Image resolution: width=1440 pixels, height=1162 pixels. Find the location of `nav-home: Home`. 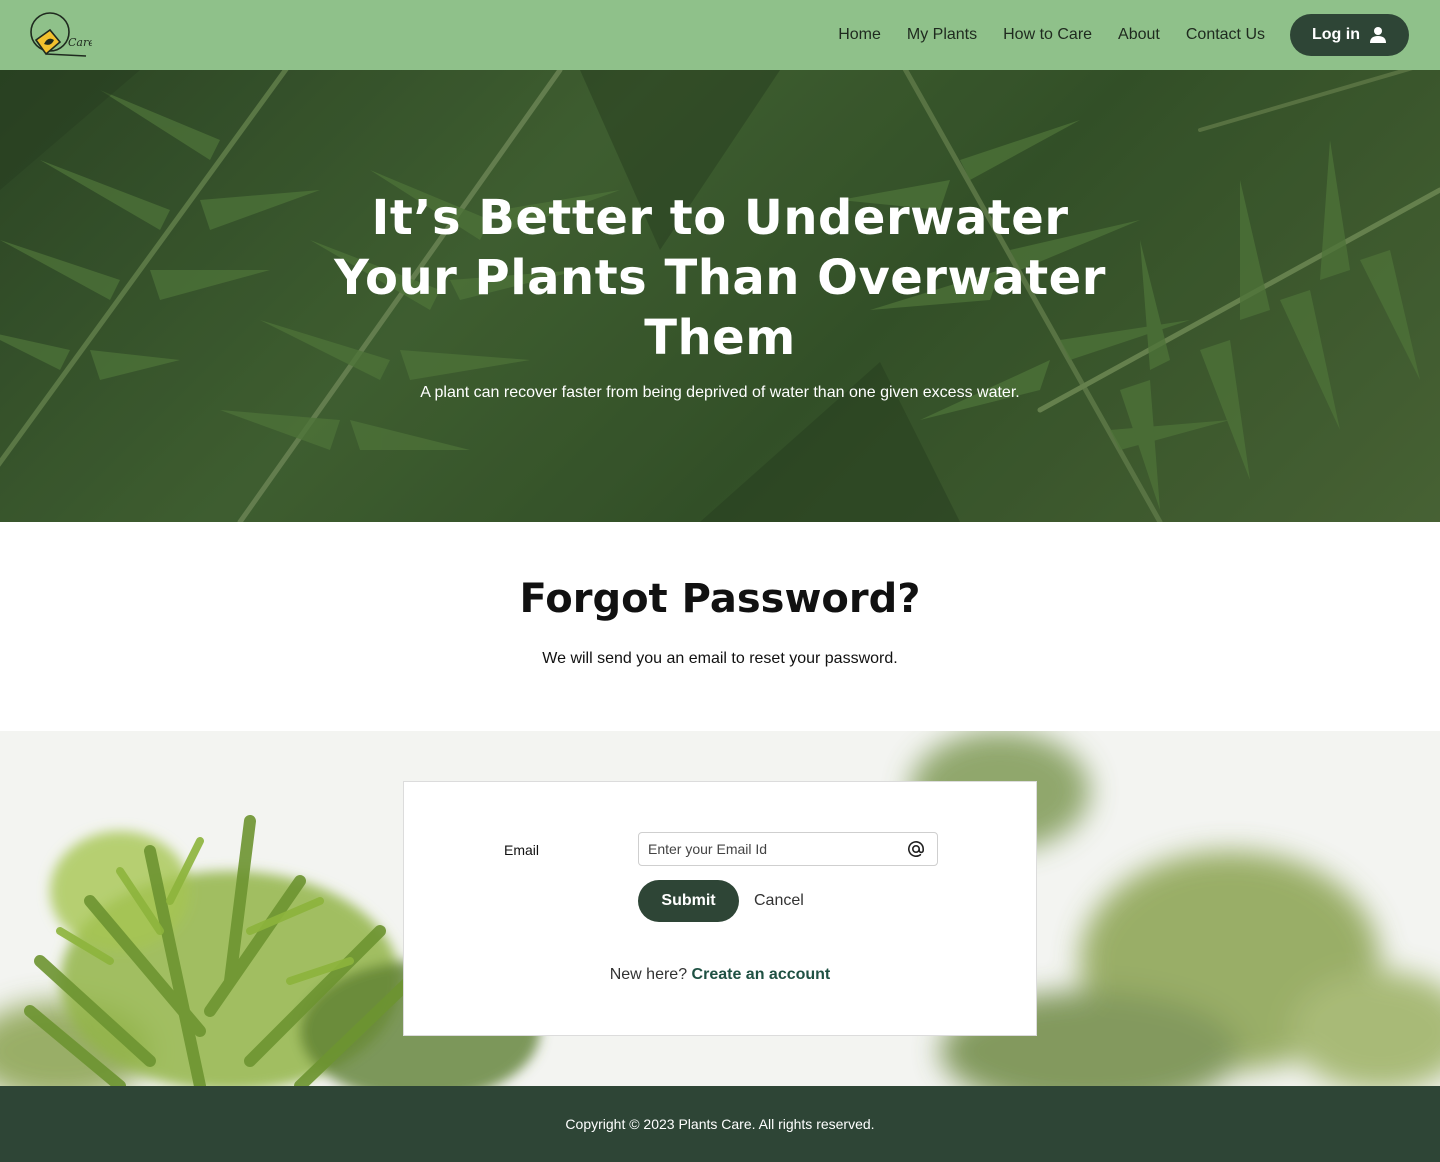

nav-home: Home is located at coordinates (859, 35).